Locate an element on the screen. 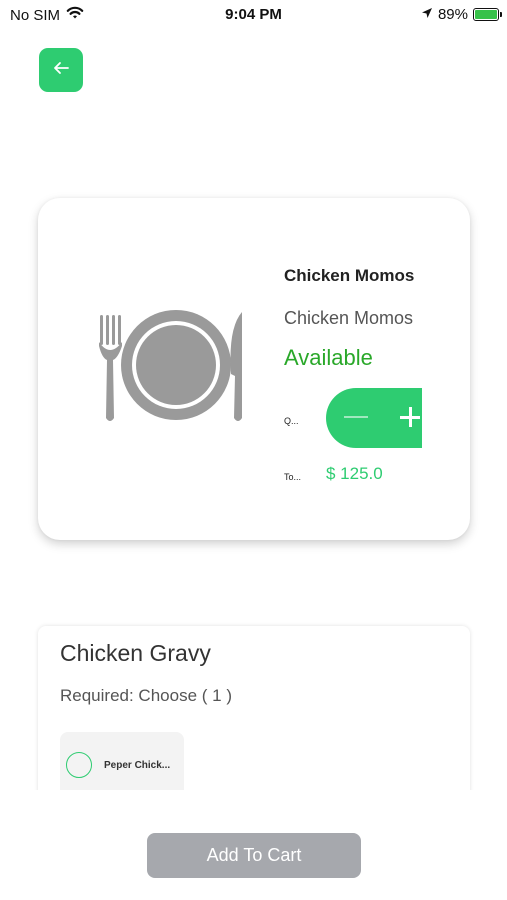 The image size is (507, 900). availability-status: Available is located at coordinates (328, 357).